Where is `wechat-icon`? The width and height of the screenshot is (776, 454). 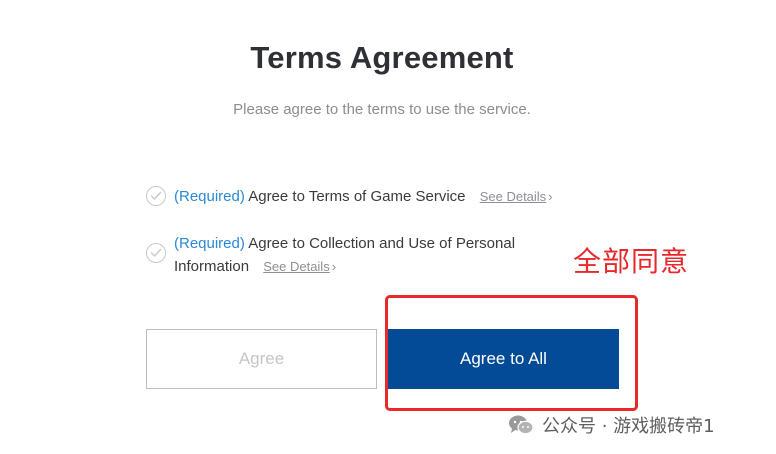
wechat-icon is located at coordinates (521, 425).